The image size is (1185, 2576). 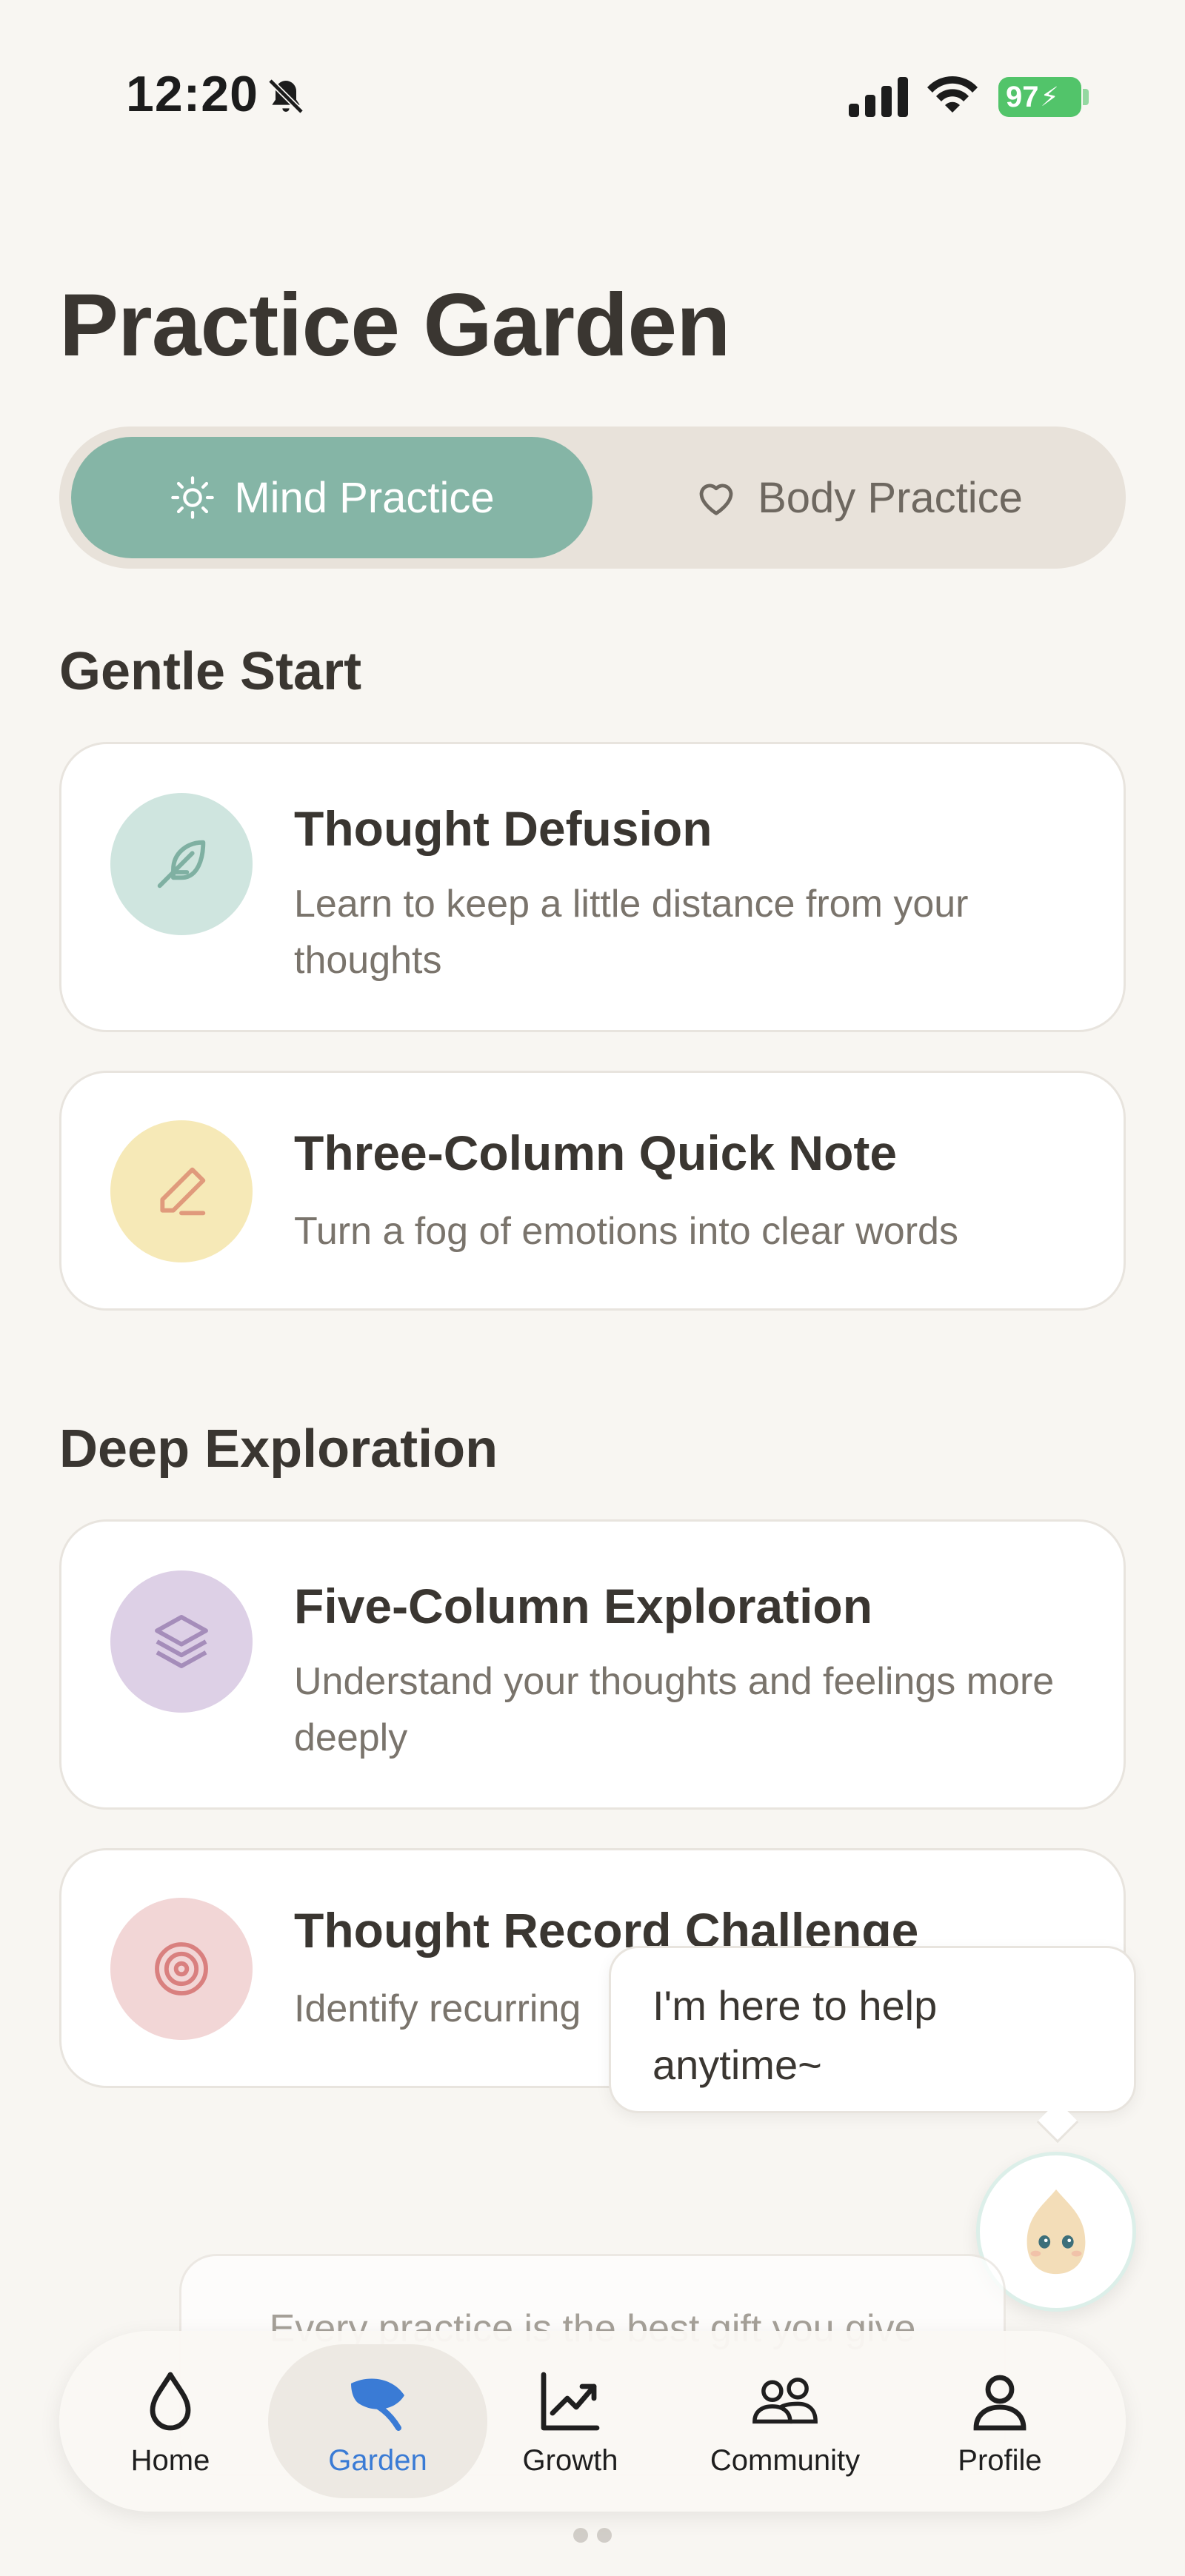 I want to click on target-icon, so click(x=181, y=1968).